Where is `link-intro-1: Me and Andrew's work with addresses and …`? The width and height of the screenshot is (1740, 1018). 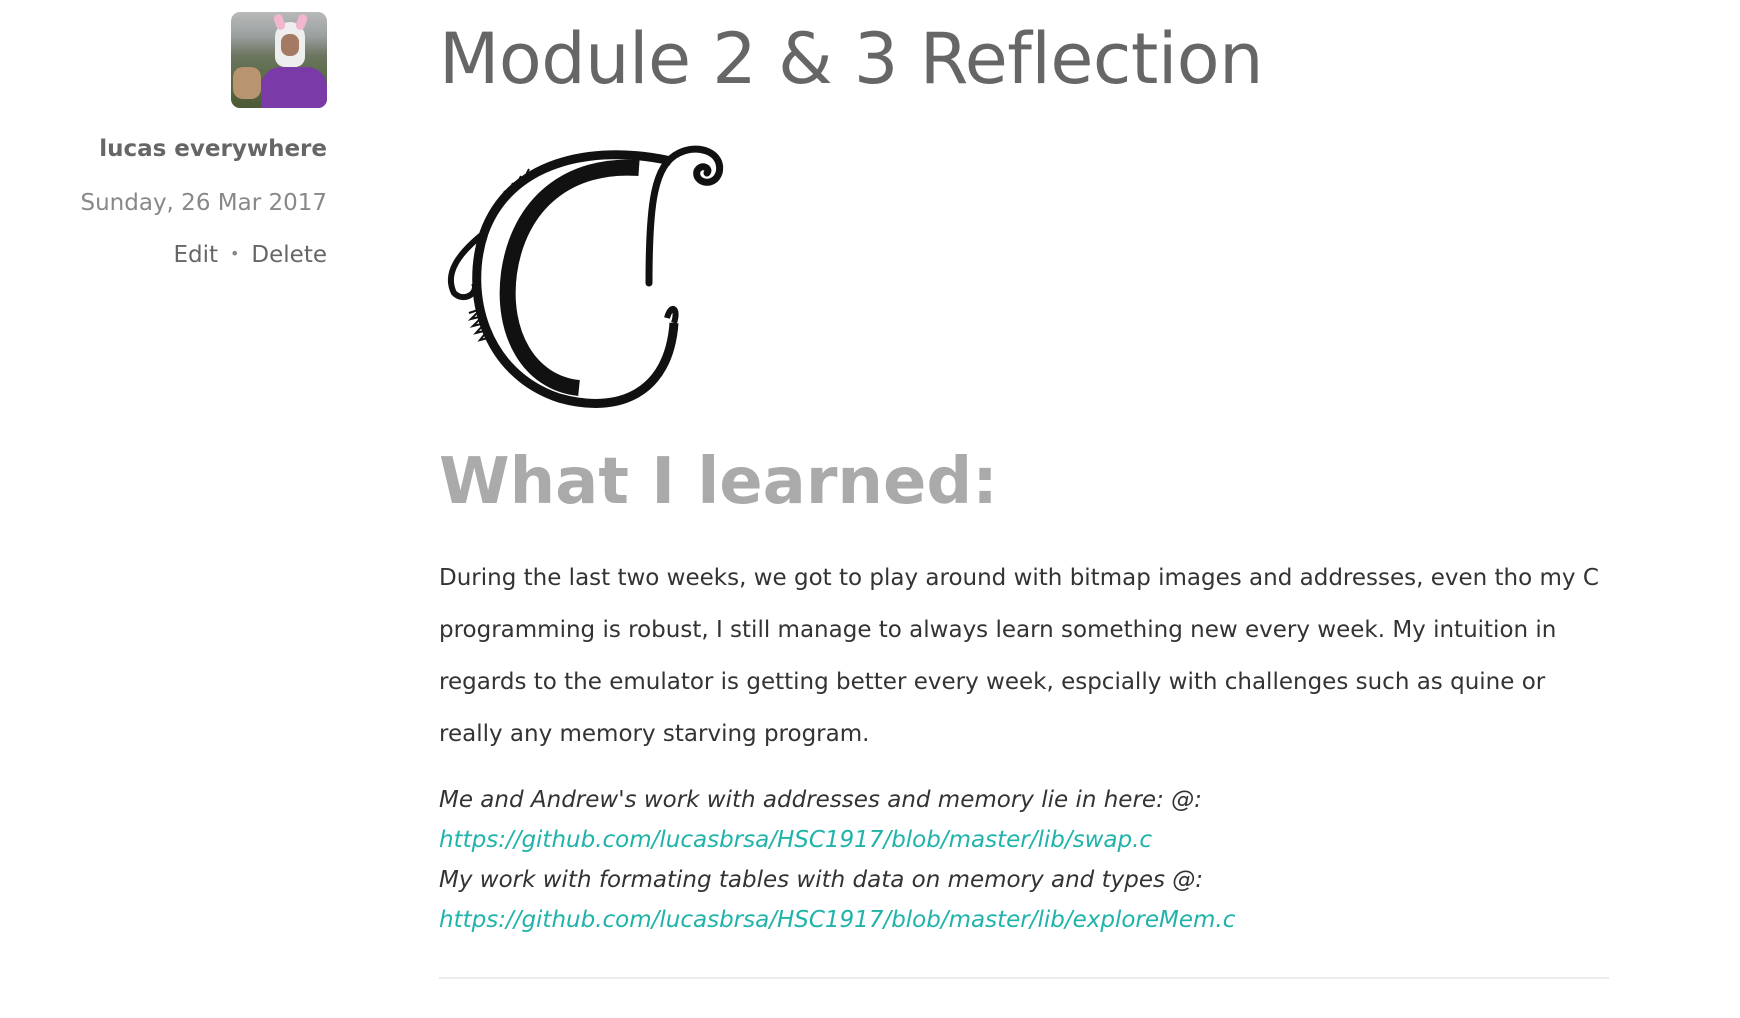
link-intro-1: Me and Andrew's work with addresses and … is located at coordinates (820, 800).